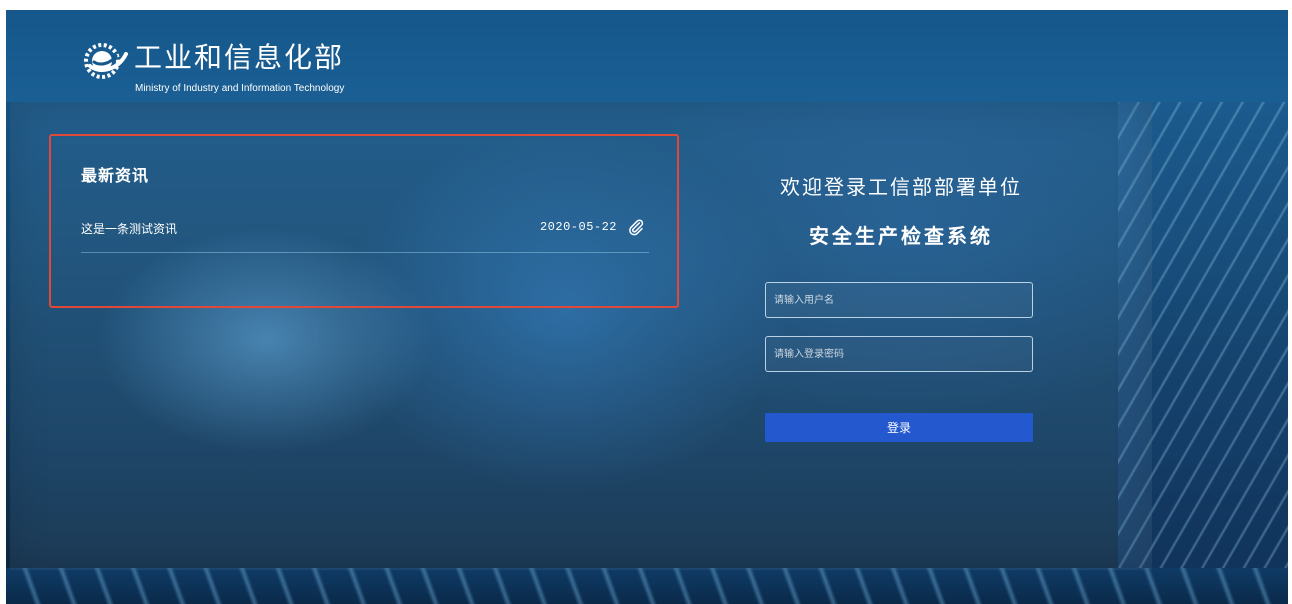  What do you see at coordinates (899, 300) in the screenshot?
I see `username-input` at bounding box center [899, 300].